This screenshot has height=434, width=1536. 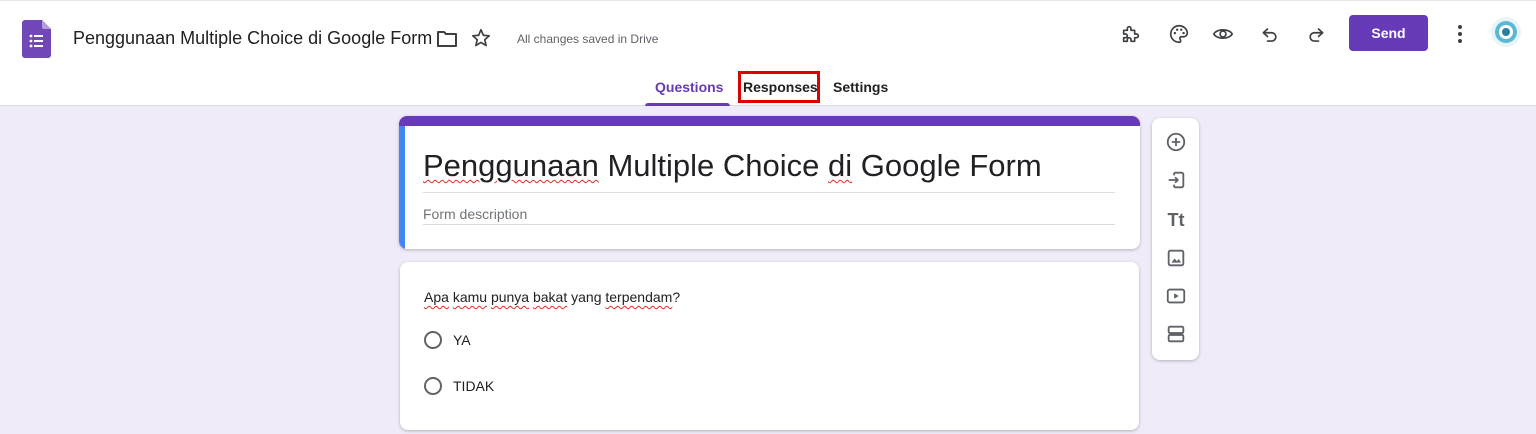 I want to click on import-questions-icon, so click(x=1176, y=180).